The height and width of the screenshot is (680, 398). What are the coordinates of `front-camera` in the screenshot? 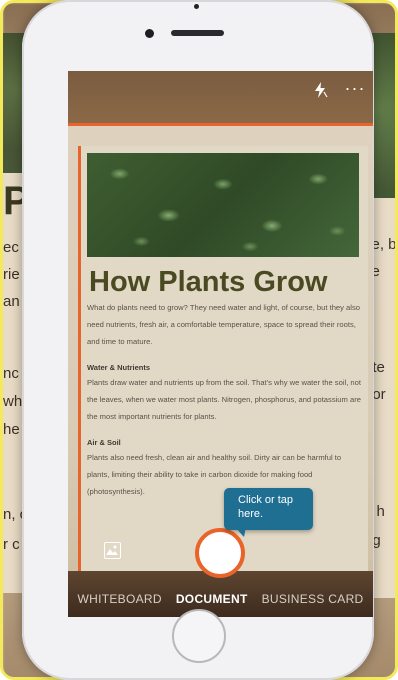 It's located at (149, 33).